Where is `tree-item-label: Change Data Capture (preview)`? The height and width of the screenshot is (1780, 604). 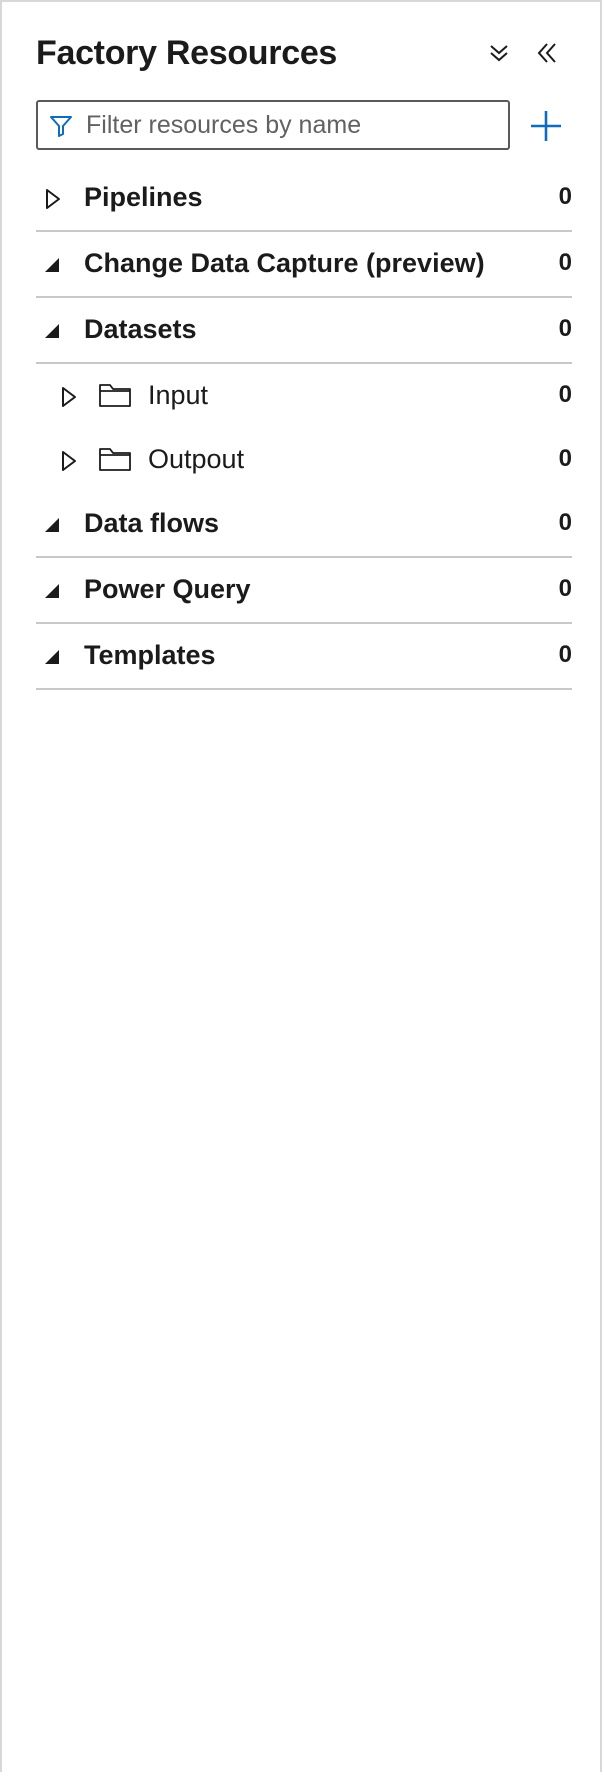 tree-item-label: Change Data Capture (preview) is located at coordinates (284, 263).